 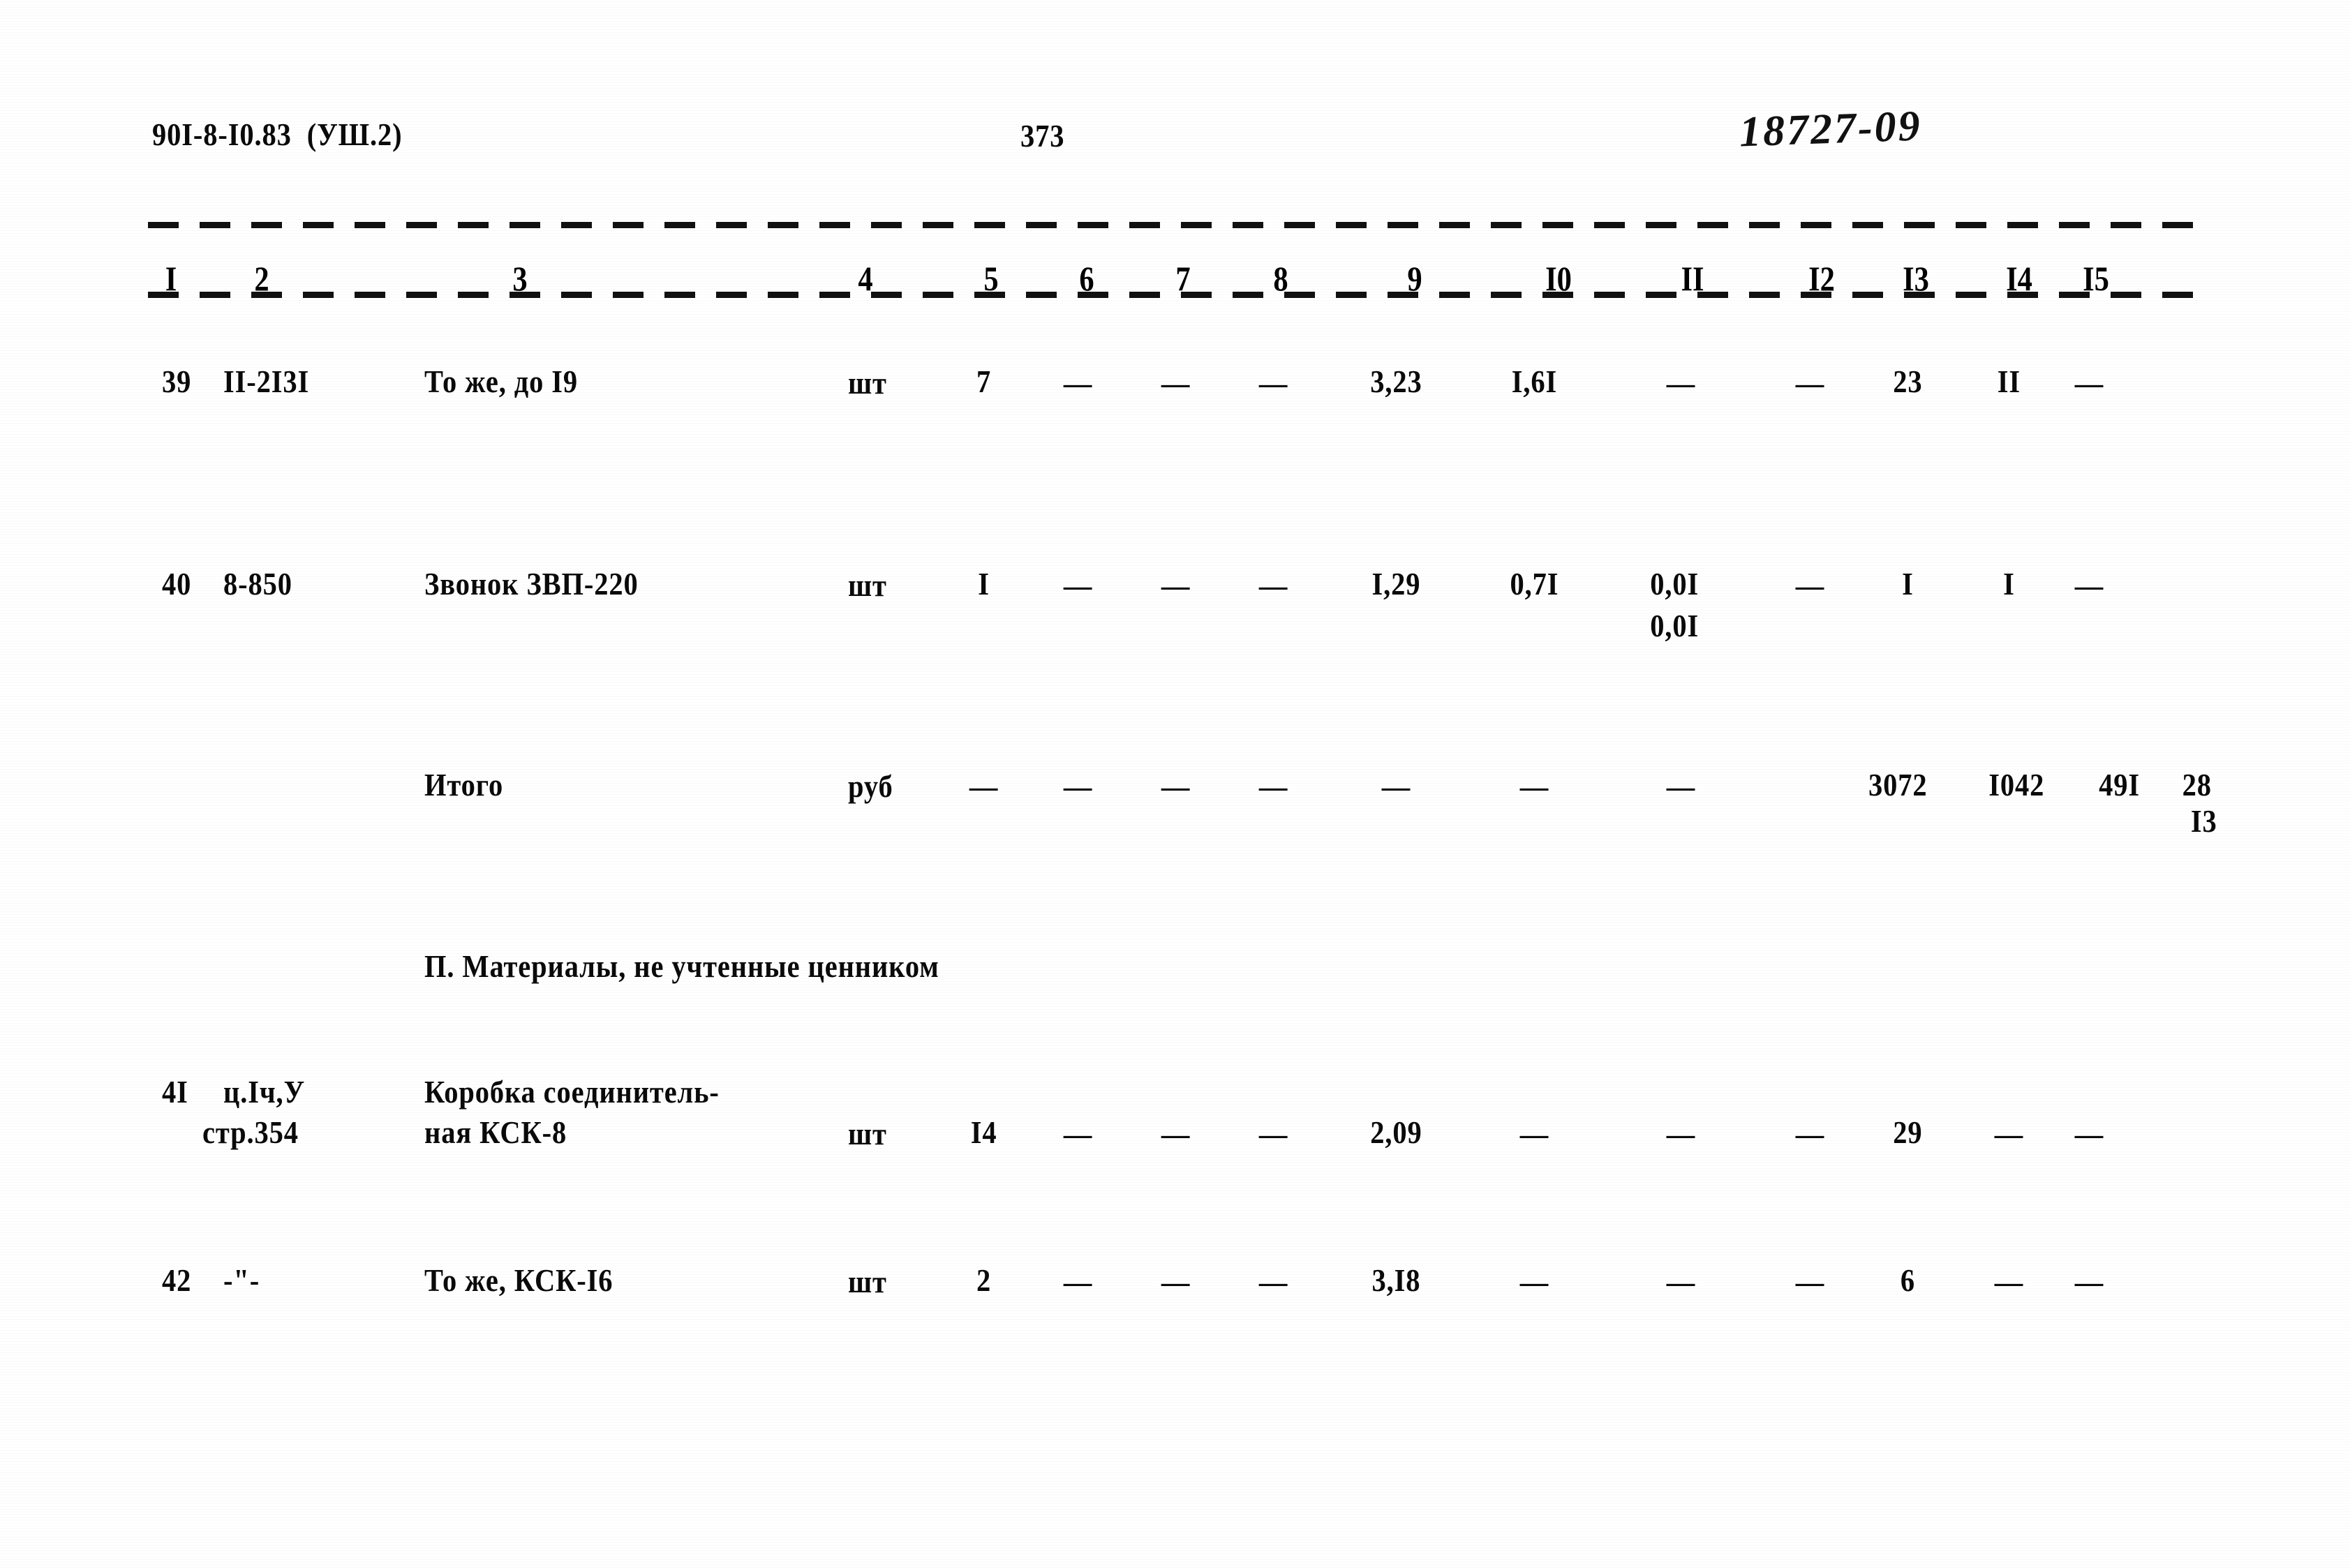 I want to click on column-header-8: 8, so click(x=1281, y=278).